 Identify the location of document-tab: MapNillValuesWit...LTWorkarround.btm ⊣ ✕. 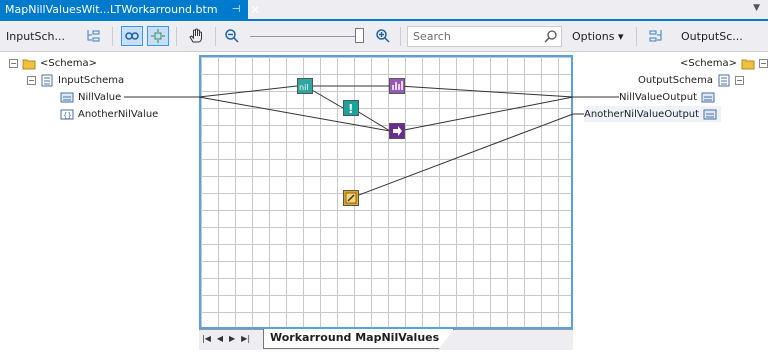
(130, 9).